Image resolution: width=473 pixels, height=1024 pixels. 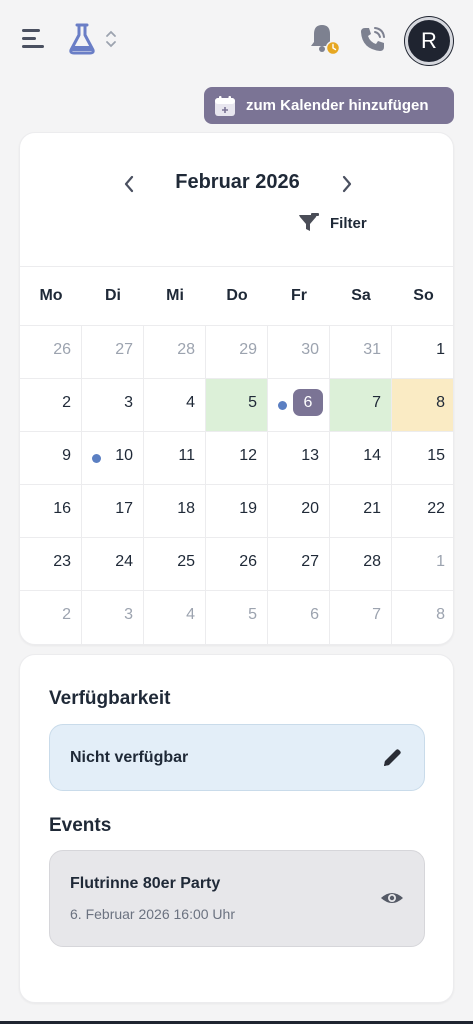 I want to click on day-number: 24, so click(x=124, y=561).